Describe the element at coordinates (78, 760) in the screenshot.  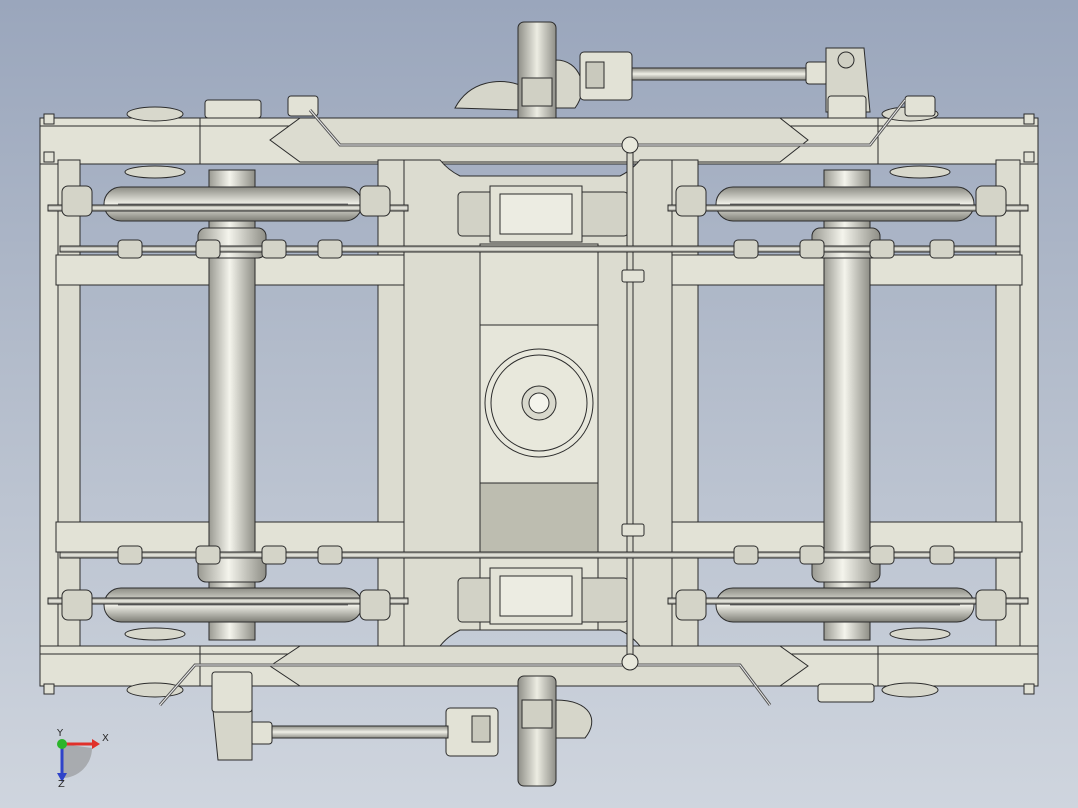
I see `coordinate-triad` at that location.